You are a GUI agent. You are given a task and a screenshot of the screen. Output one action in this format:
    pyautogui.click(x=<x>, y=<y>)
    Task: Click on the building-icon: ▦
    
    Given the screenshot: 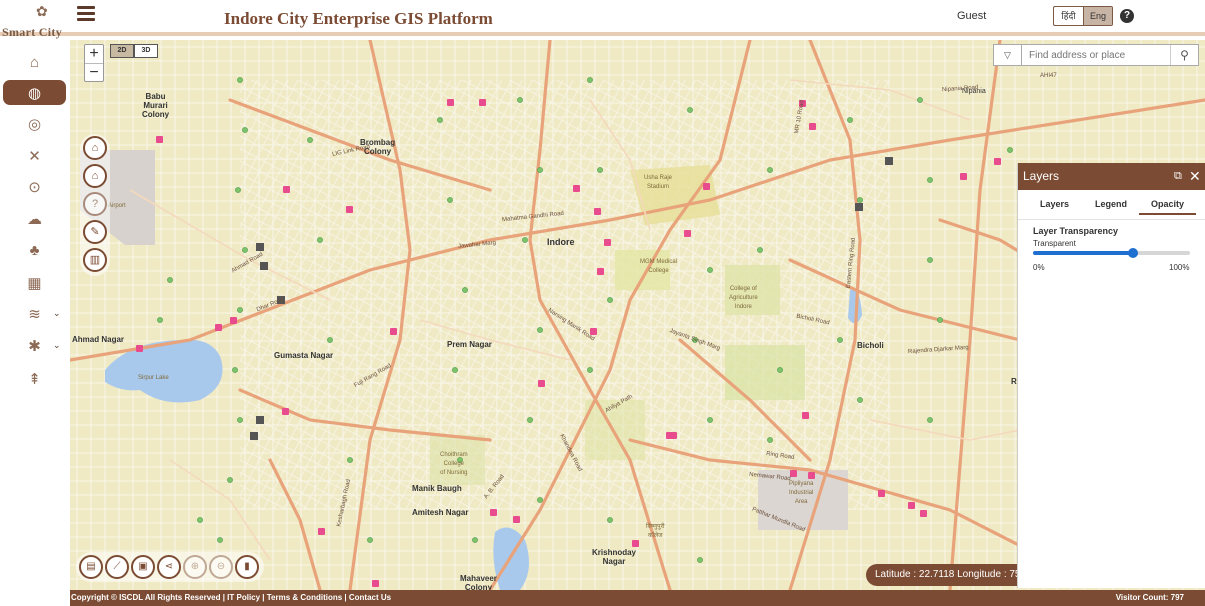 What is the action you would take?
    pyautogui.click(x=34, y=283)
    